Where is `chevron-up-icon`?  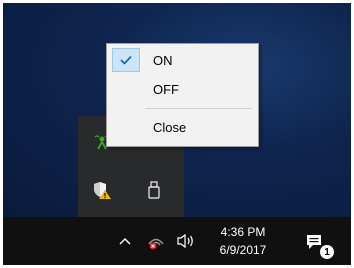
chevron-up-icon is located at coordinates (125, 241).